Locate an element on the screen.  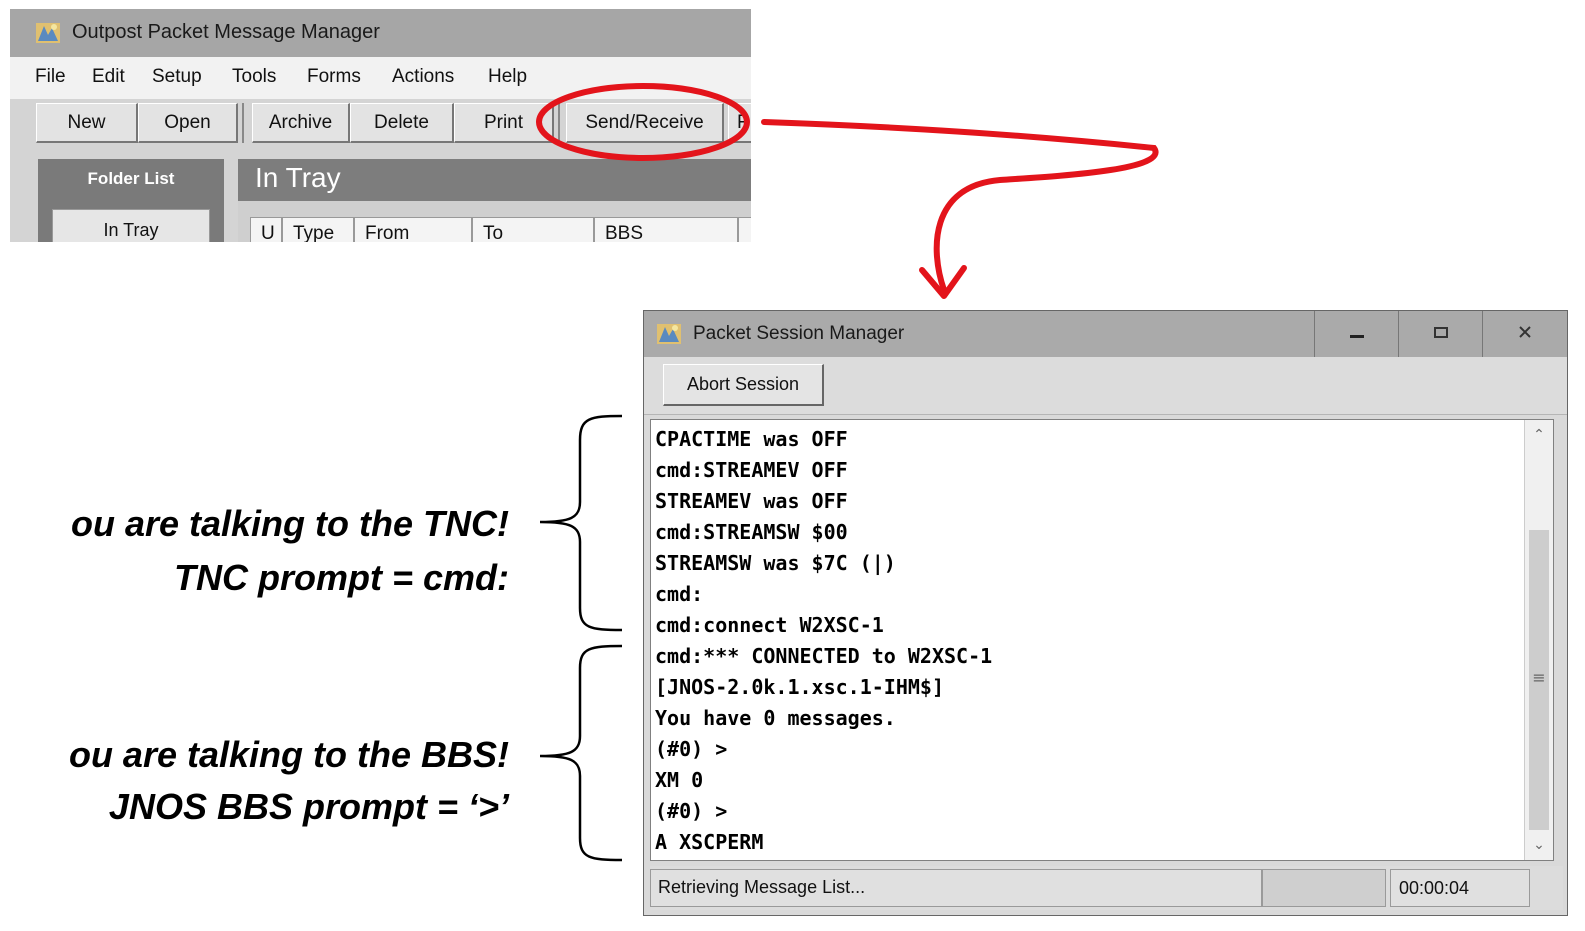
terminal-line: CPACTIME was OFF is located at coordinates (751, 439).